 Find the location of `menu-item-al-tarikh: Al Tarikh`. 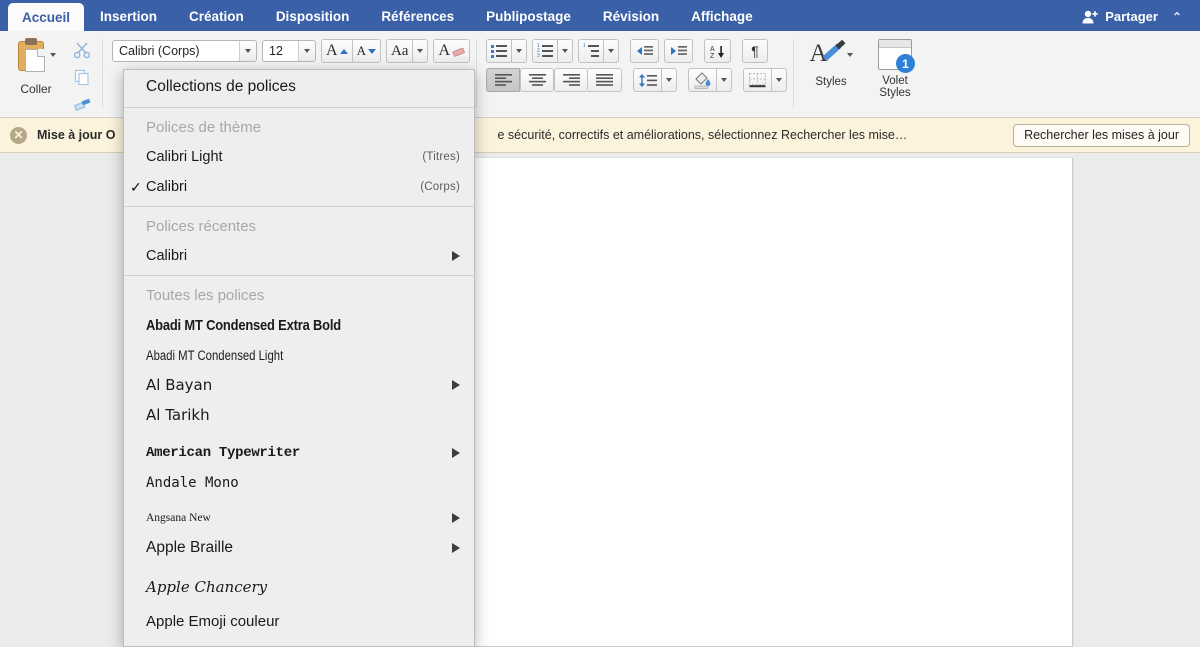

menu-item-al-tarikh: Al Tarikh is located at coordinates (299, 415).